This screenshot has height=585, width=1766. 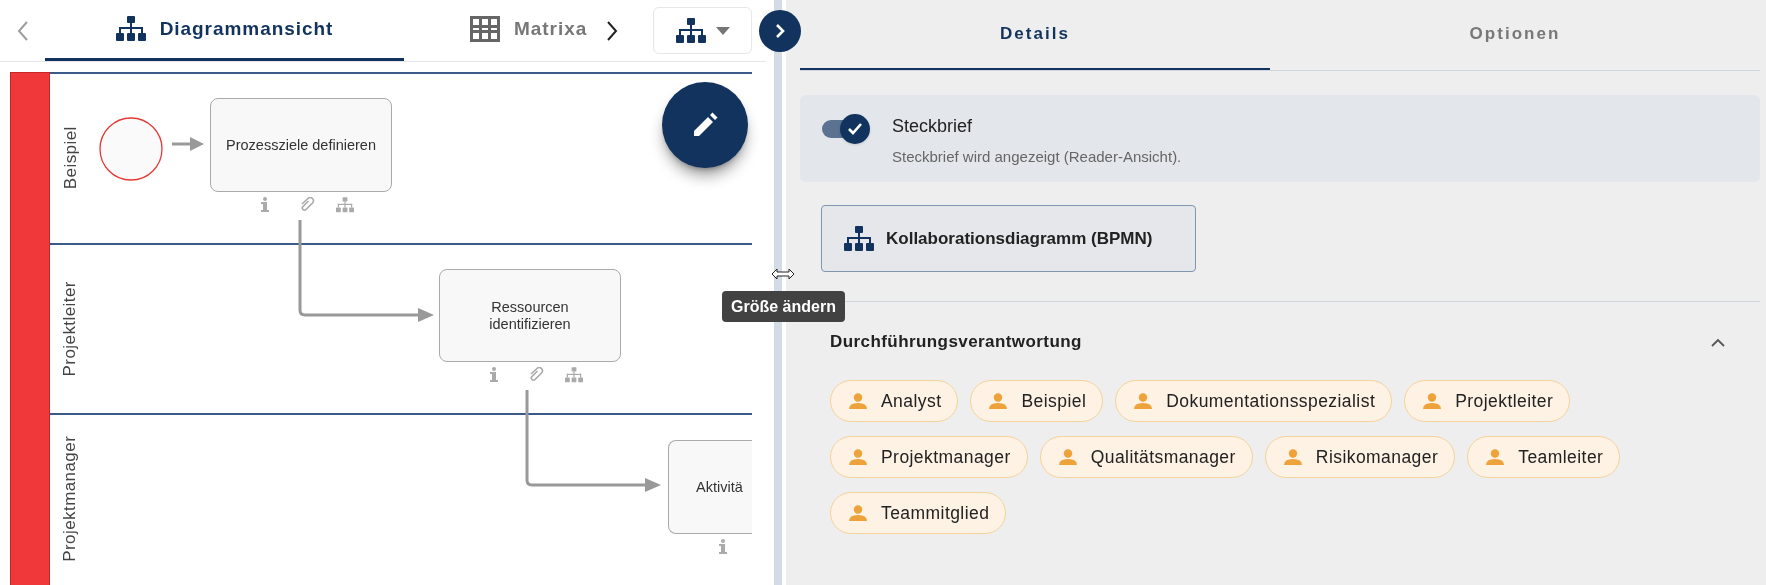 I want to click on role-chip: Beispiel, so click(x=1037, y=401).